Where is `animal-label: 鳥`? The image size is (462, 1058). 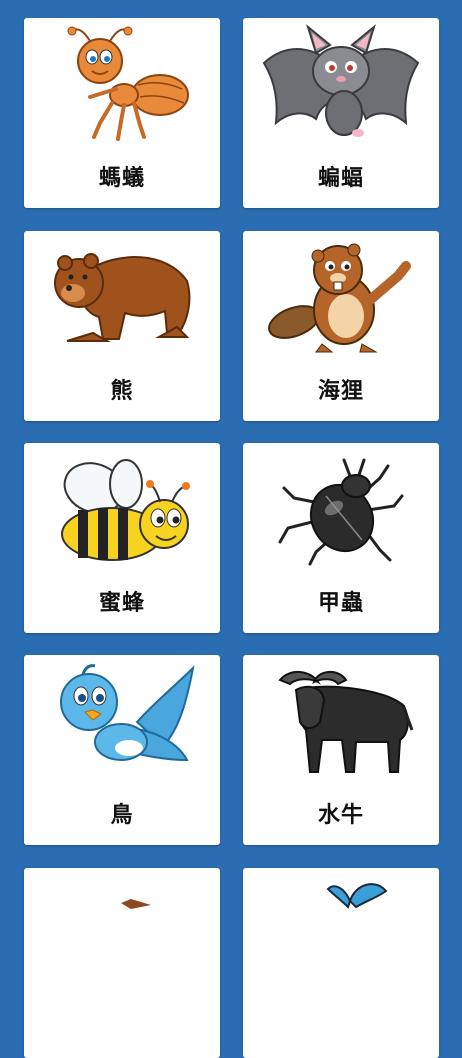 animal-label: 鳥 is located at coordinates (122, 815).